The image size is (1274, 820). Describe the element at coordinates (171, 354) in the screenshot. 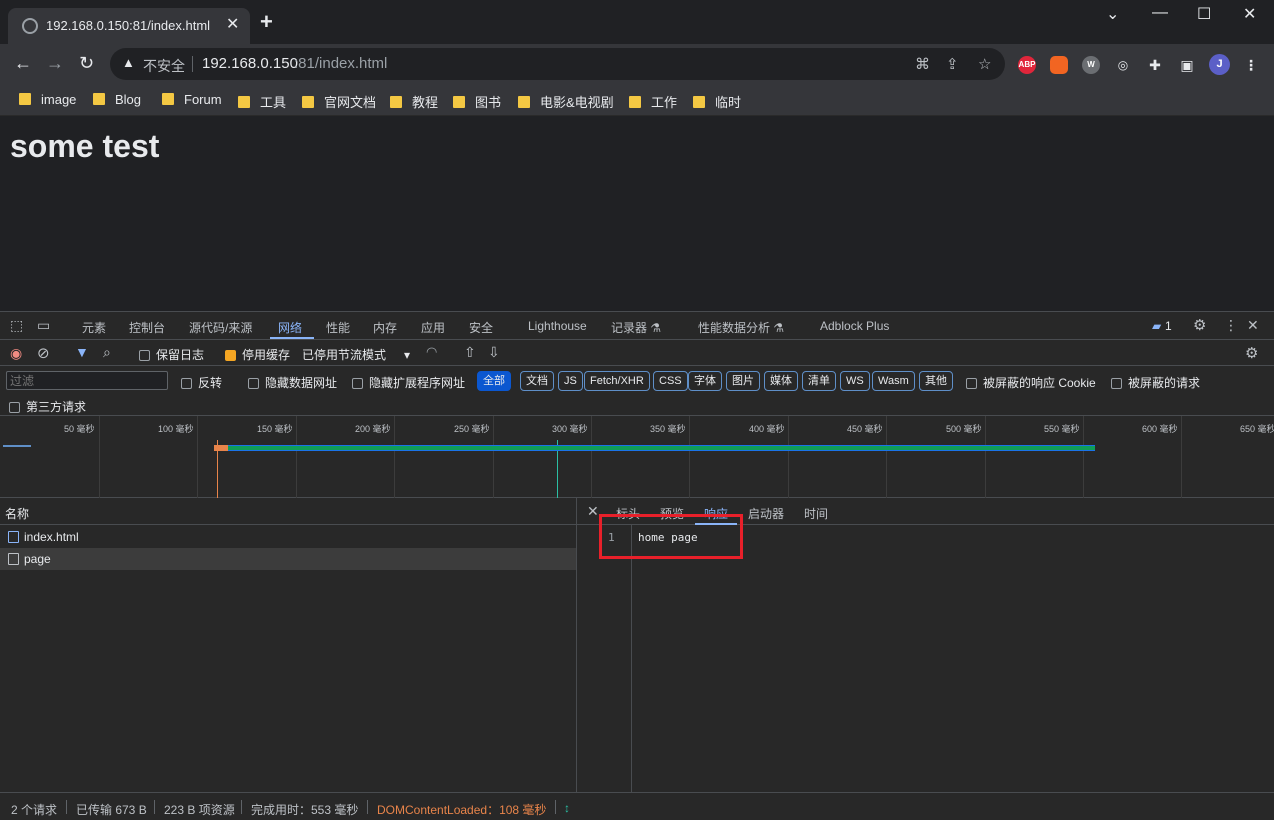

I see `preserve-log-checkbox: 保留日志` at that location.